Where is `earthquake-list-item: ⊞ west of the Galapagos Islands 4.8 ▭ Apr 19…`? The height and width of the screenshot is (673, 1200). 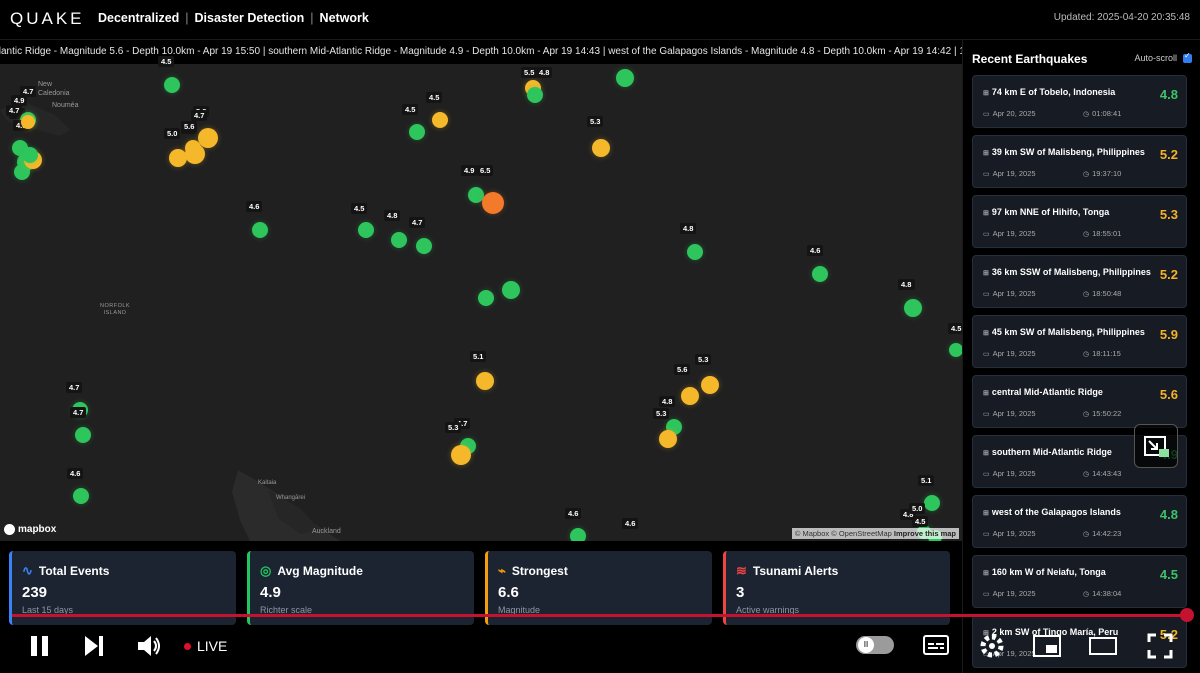
earthquake-list-item: ⊞ west of the Galapagos Islands 4.8 ▭ Apr 19… is located at coordinates (1079, 521).